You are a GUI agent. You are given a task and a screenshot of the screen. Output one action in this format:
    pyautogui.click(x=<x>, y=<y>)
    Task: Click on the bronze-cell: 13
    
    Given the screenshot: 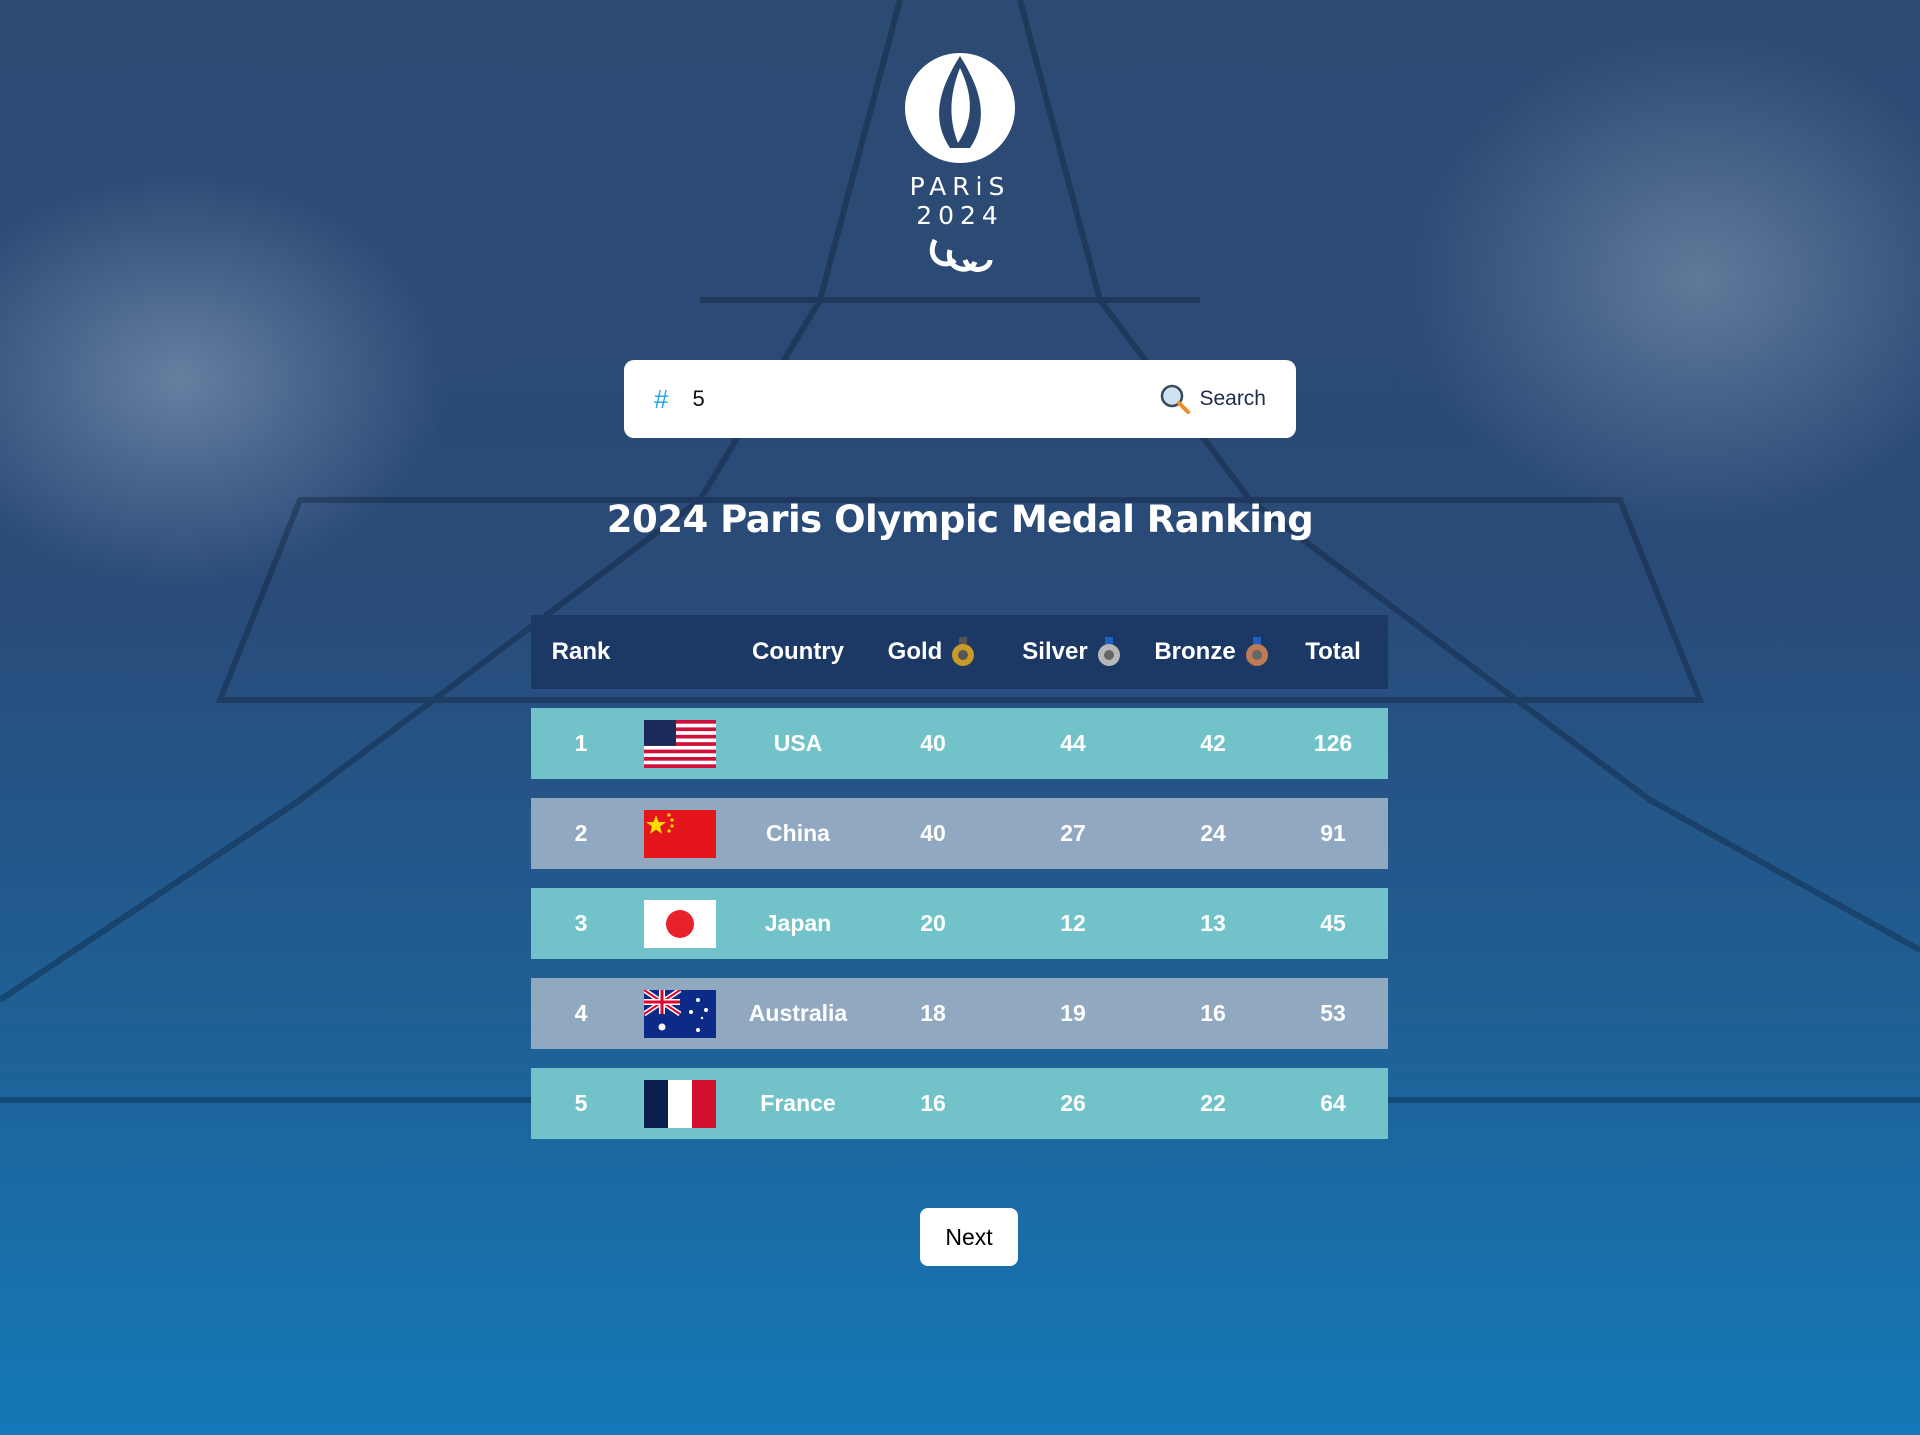 What is the action you would take?
    pyautogui.click(x=1213, y=923)
    